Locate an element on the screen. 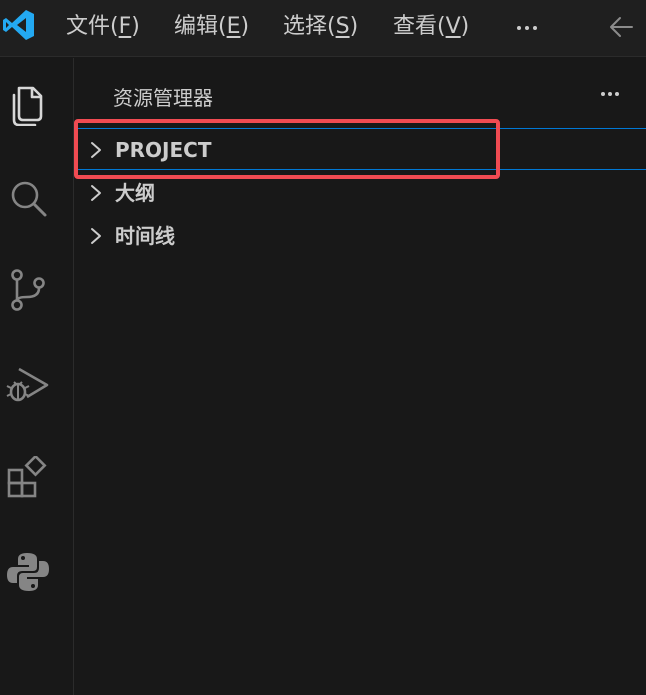 This screenshot has width=646, height=695. title-bar: 文件(F) 编辑(E) 选择(S) 查看(V) is located at coordinates (323, 28).